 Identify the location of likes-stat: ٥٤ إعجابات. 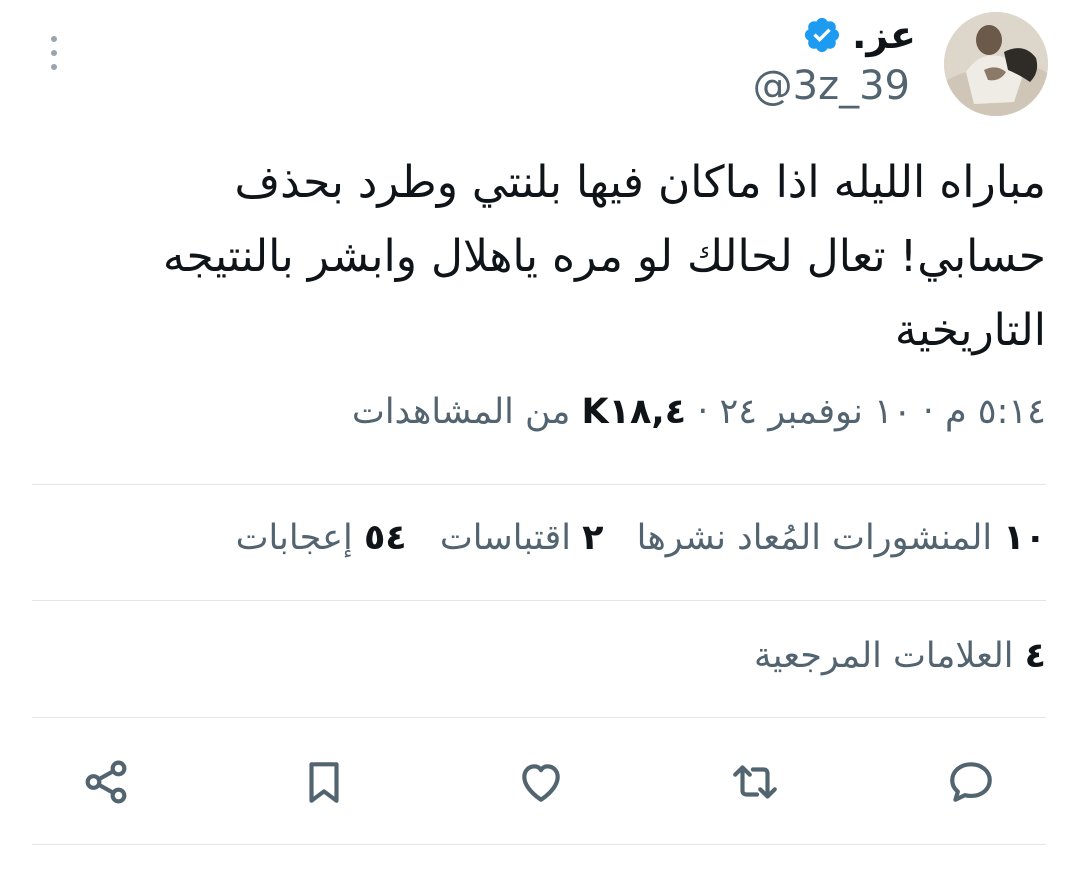
(321, 538).